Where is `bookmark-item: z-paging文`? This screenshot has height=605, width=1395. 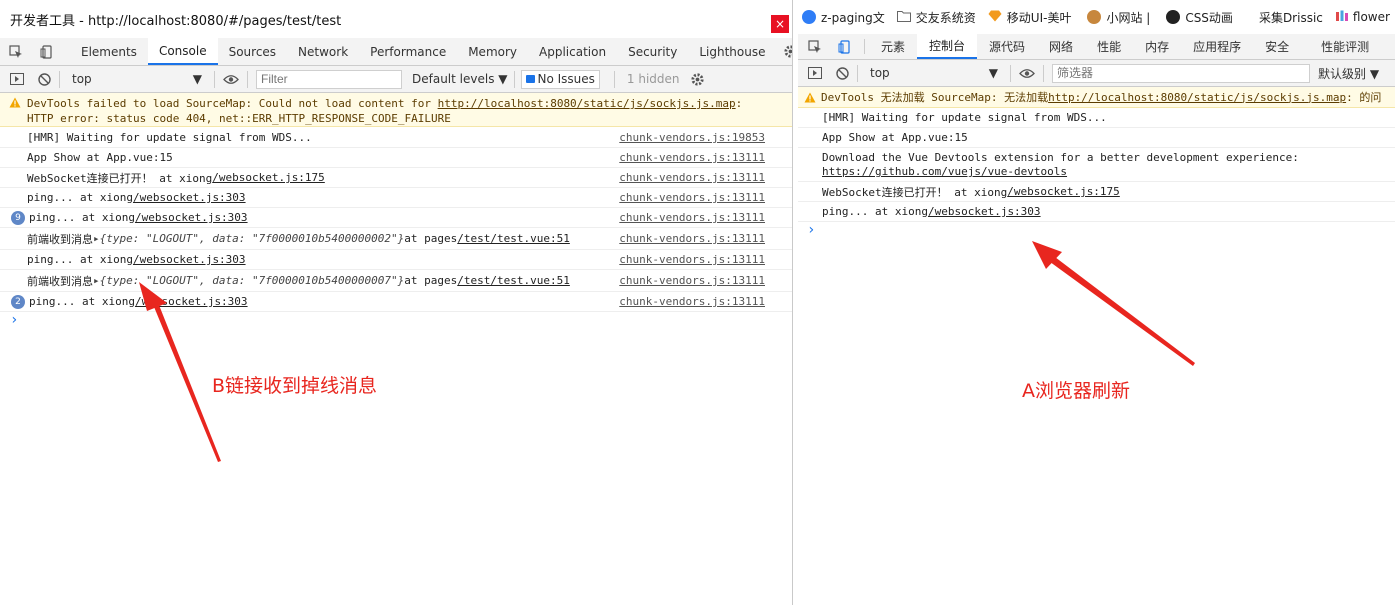 bookmark-item: z-paging文 is located at coordinates (841, 17).